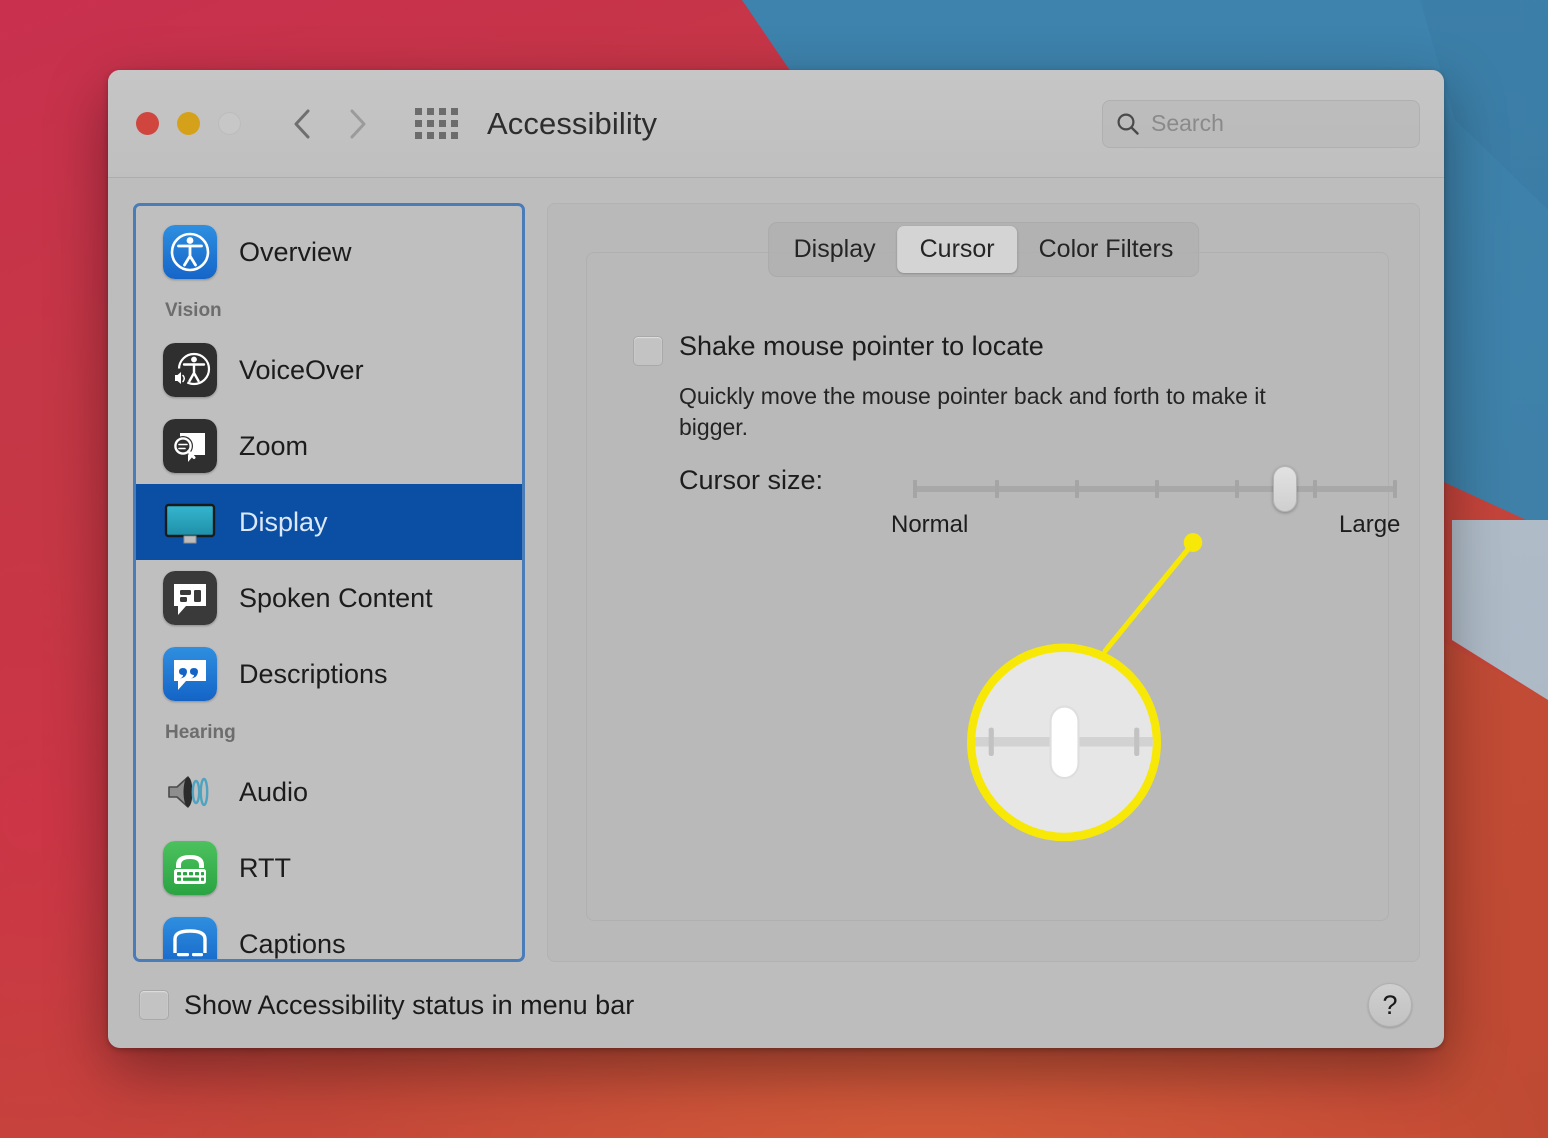 Image resolution: width=1548 pixels, height=1138 pixels. I want to click on shake-pointer-label: Shake mouse pointer to locate, so click(861, 346).